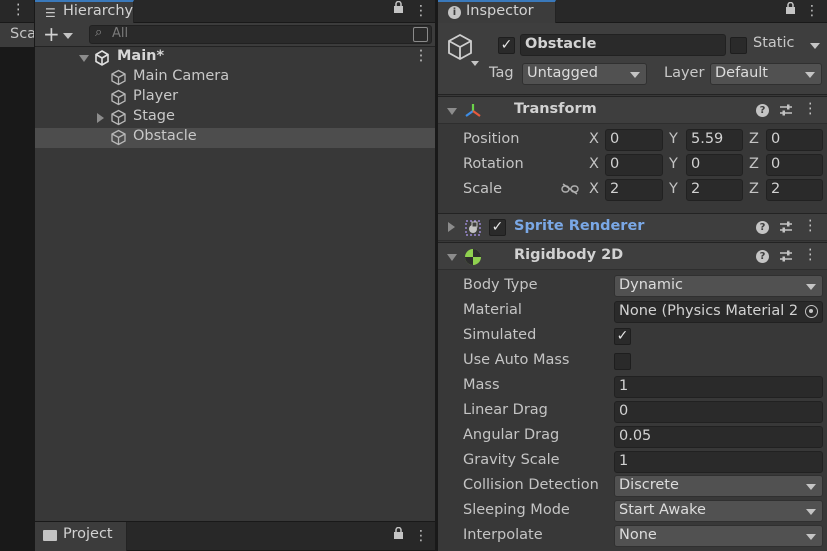 This screenshot has width=827, height=551. I want to click on interpolate-value: None, so click(638, 535).